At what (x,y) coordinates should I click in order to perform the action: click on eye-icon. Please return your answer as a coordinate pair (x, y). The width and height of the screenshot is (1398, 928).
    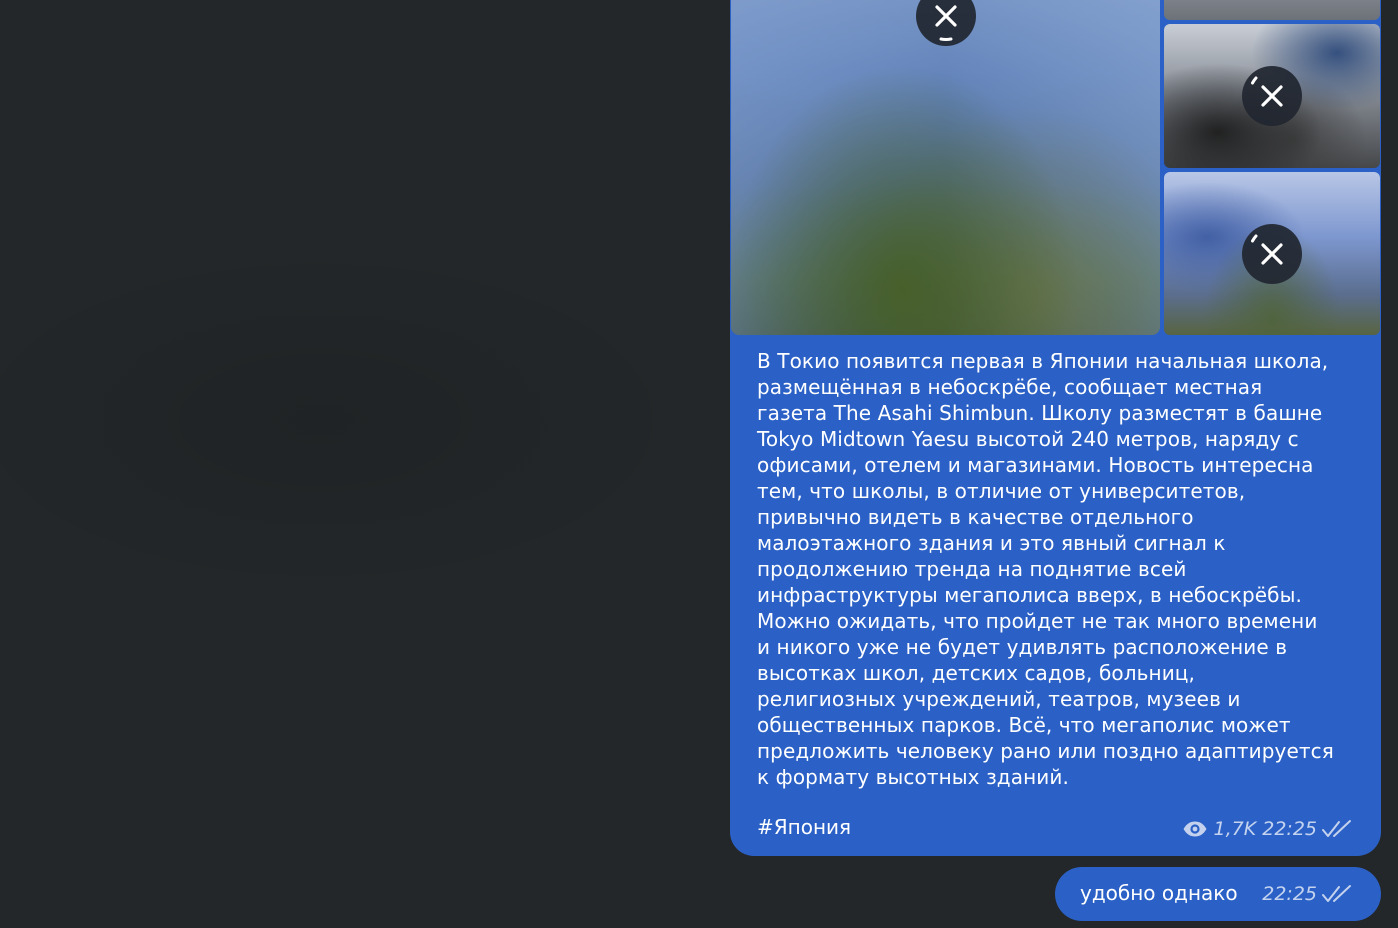
    Looking at the image, I should click on (1195, 829).